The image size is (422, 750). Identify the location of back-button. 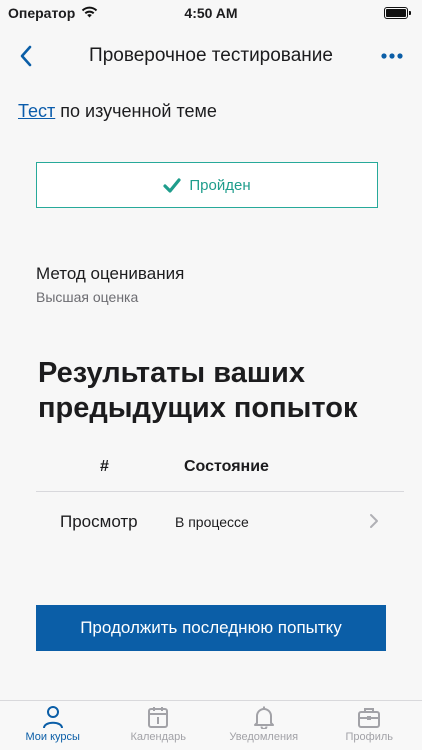
(26, 56).